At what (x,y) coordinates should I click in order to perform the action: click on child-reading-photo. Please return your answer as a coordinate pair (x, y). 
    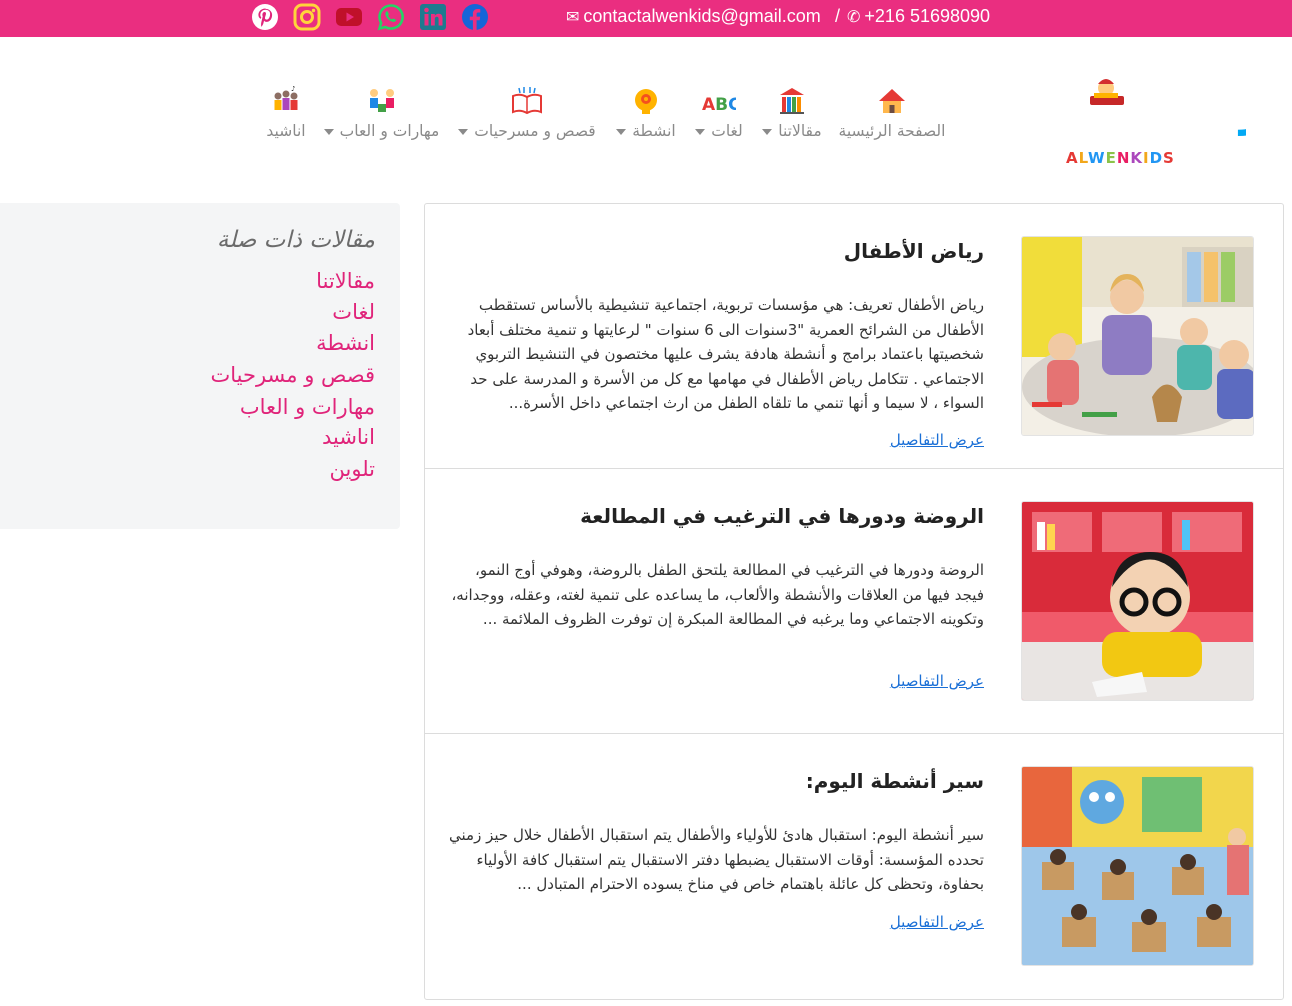
    Looking at the image, I should click on (1137, 601).